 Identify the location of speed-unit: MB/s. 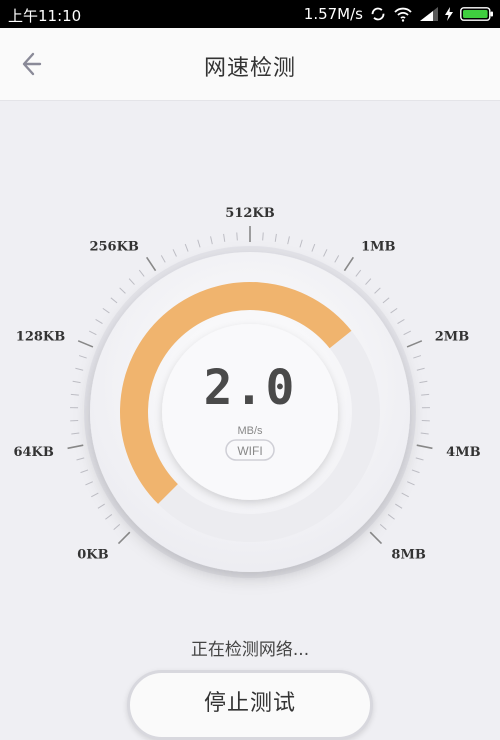
(250, 431).